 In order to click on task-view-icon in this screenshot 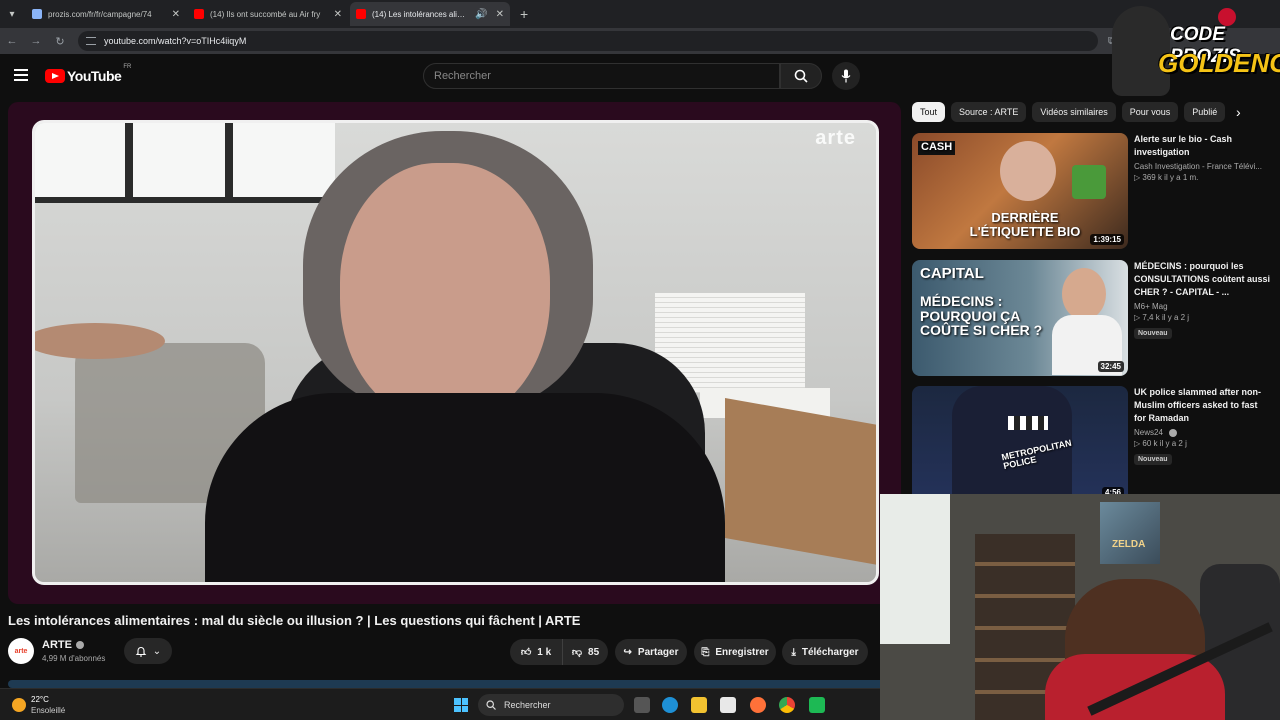, I will do `click(642, 705)`.